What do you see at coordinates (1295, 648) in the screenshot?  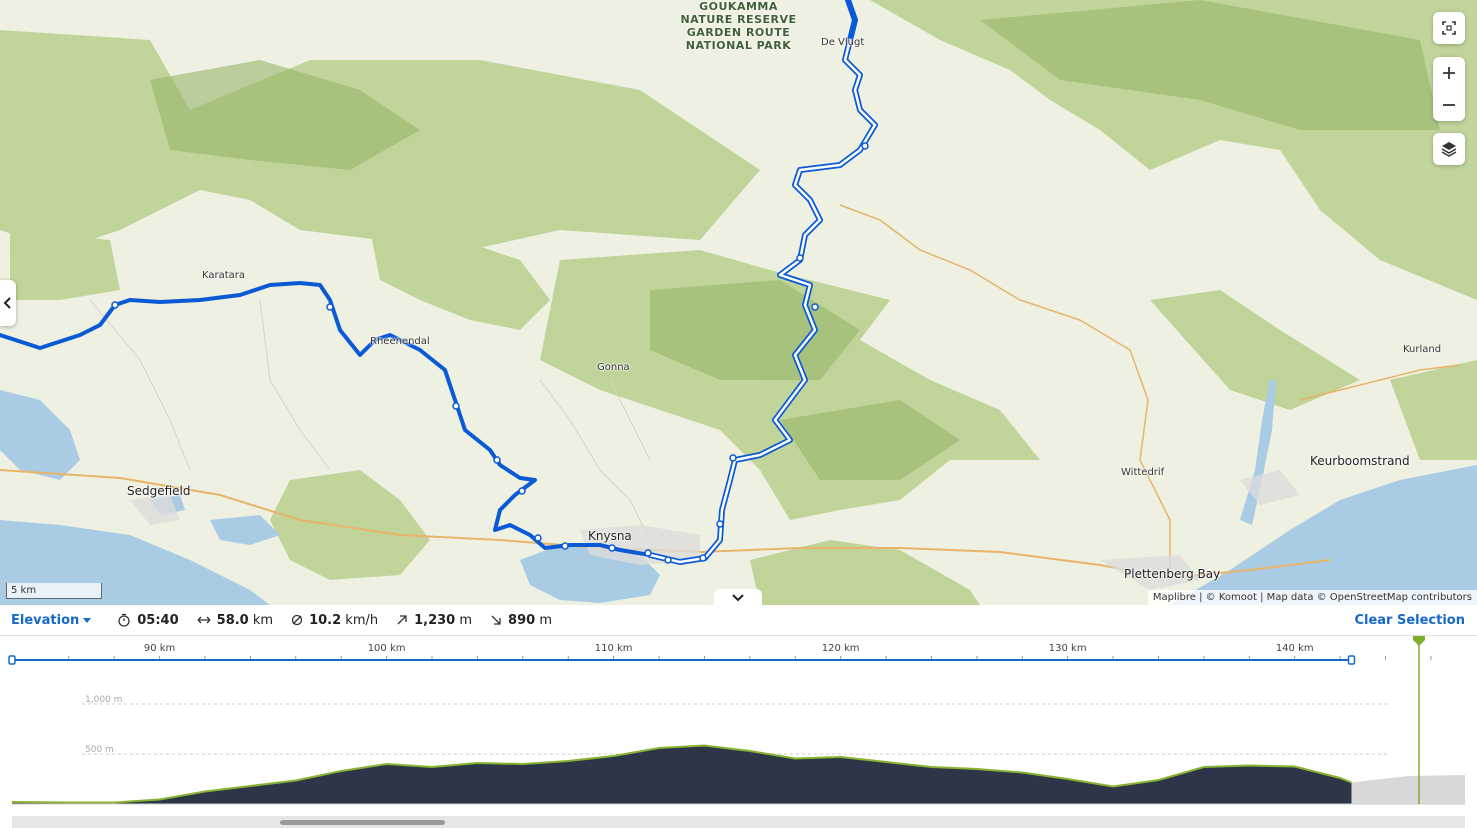 I see `x-tick-label: 140 km` at bounding box center [1295, 648].